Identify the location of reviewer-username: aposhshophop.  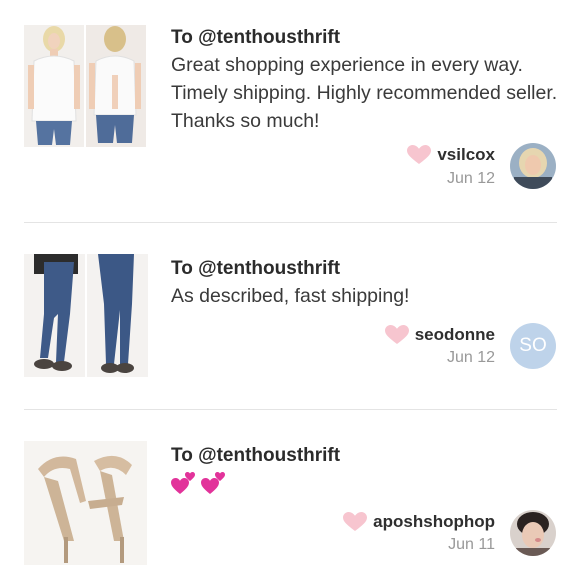
(434, 522).